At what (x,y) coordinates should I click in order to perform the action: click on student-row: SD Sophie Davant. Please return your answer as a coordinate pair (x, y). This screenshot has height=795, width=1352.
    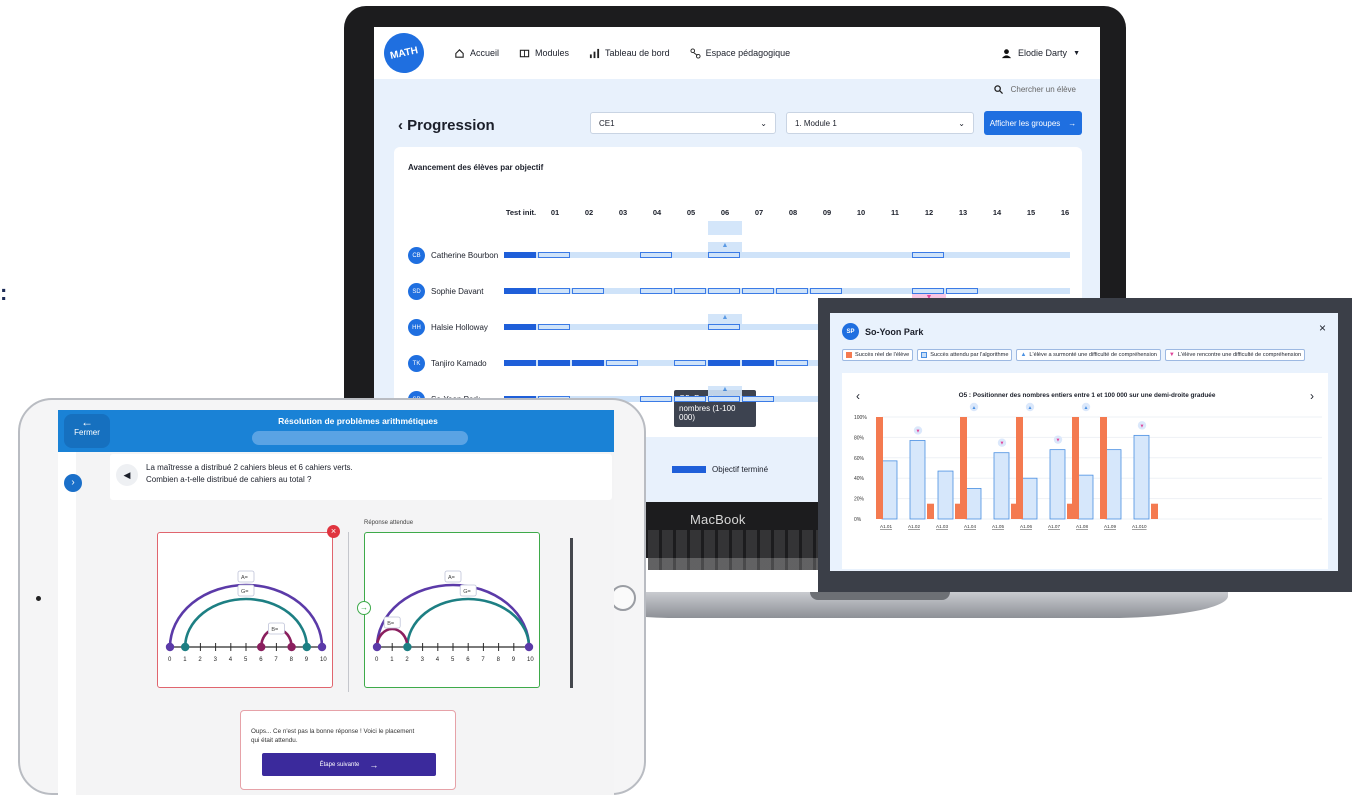
    Looking at the image, I should click on (445, 291).